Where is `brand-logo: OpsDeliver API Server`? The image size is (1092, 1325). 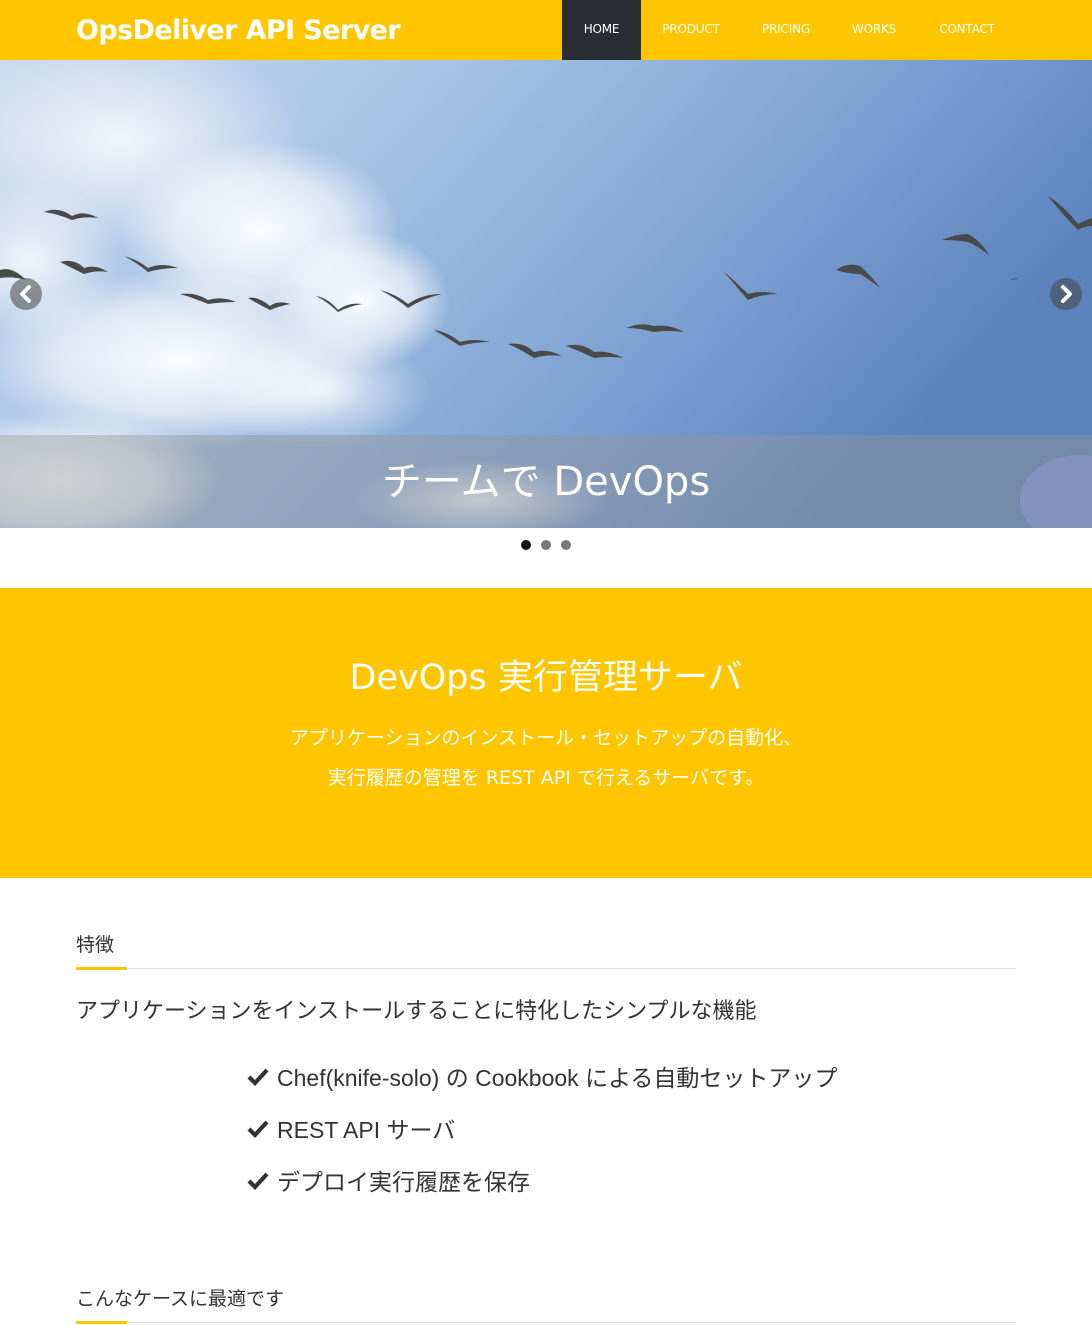
brand-logo: OpsDeliver API Server is located at coordinates (238, 30).